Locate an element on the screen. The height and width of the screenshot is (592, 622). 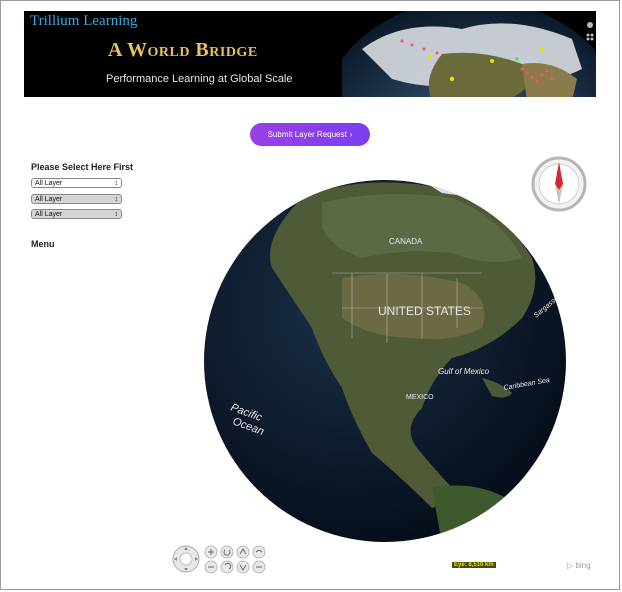
map-label-canada: CANADA is located at coordinates (406, 241).